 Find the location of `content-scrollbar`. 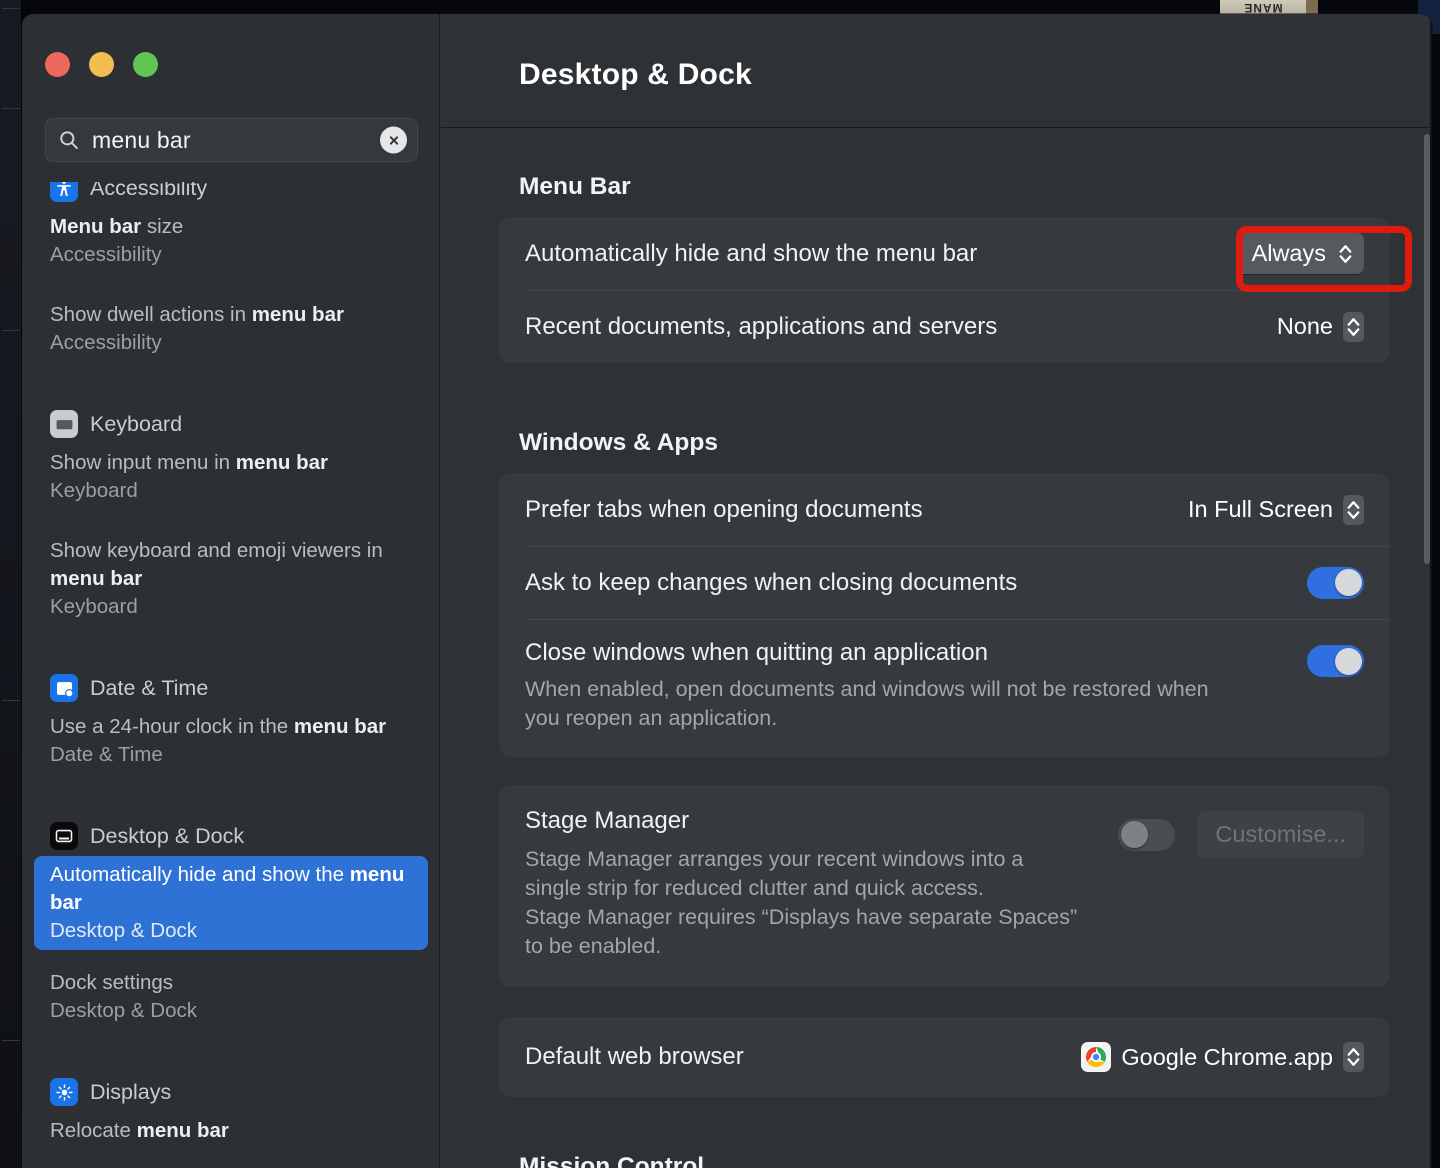

content-scrollbar is located at coordinates (1427, 349).